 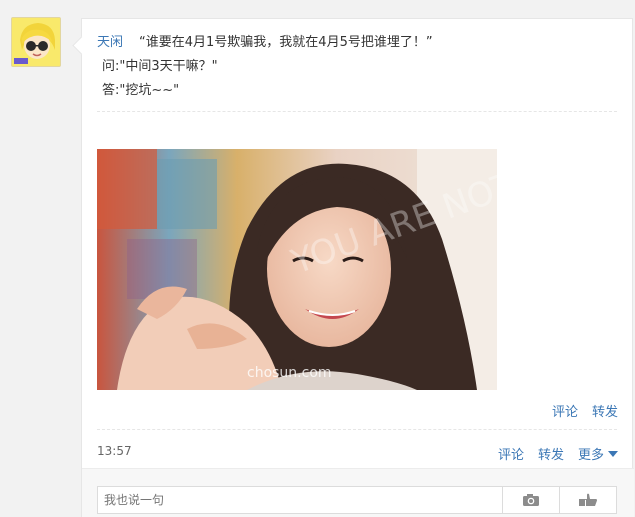 I want to click on chevron-down-icon, so click(x=613, y=453).